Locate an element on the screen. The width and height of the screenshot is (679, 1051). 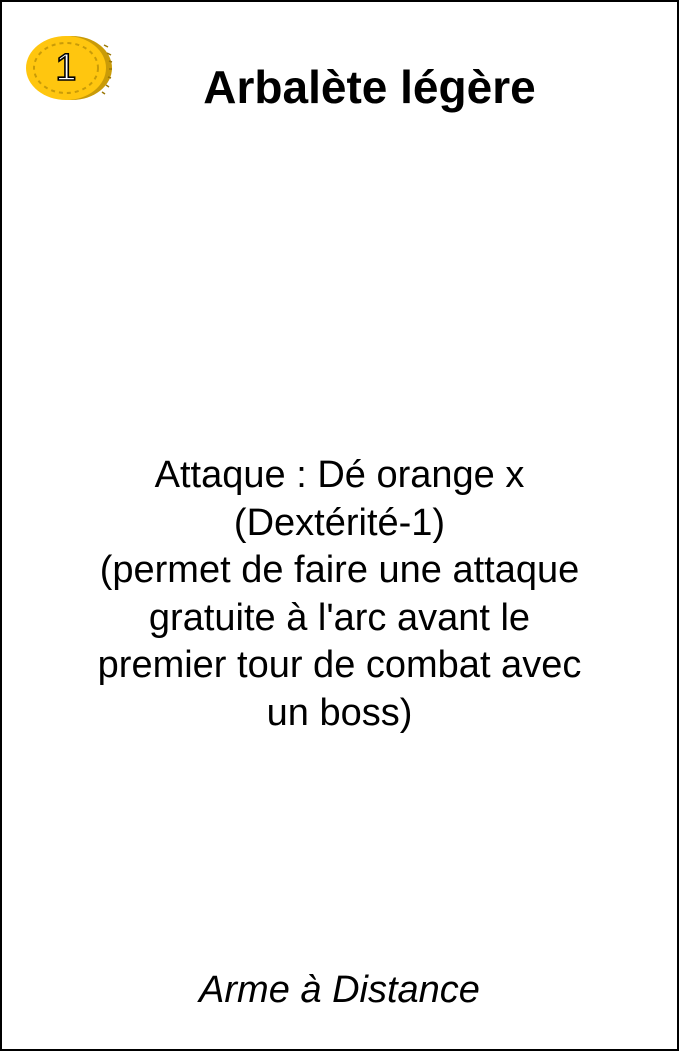
card-type: Arme à Distance is located at coordinates (339, 990).